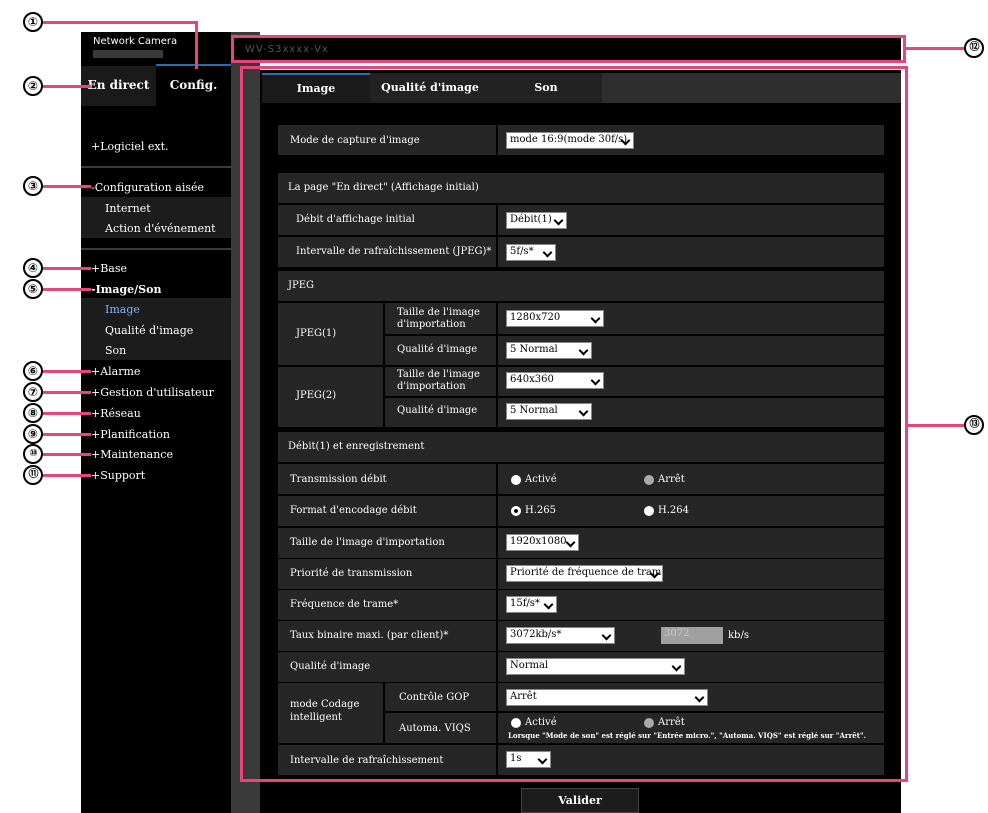 The width and height of the screenshot is (988, 813). What do you see at coordinates (33, 475) in the screenshot?
I see `callout-11: ⑪` at bounding box center [33, 475].